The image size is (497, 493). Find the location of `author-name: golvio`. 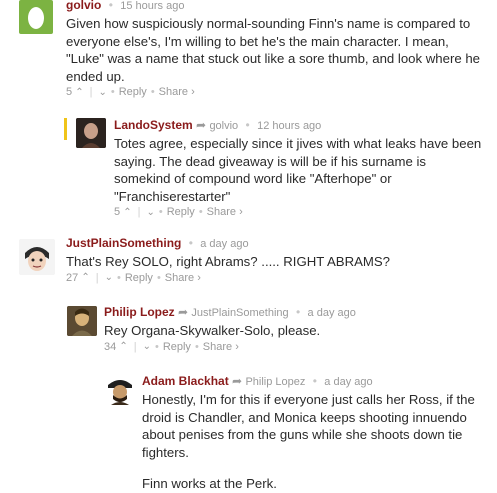

author-name: golvio is located at coordinates (83, 6).